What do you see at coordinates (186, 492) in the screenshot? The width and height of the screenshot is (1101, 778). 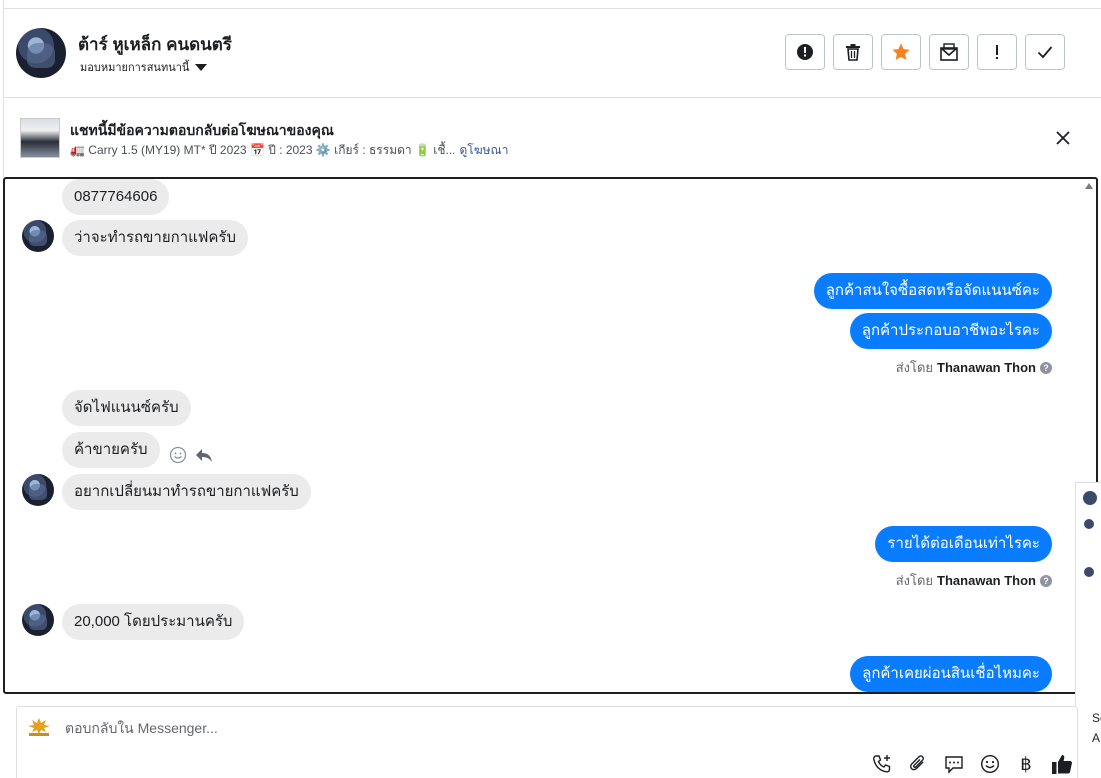 I see `incoming-message: อยากเปลี่ยนมาทำรถขายกาแฟครับ` at bounding box center [186, 492].